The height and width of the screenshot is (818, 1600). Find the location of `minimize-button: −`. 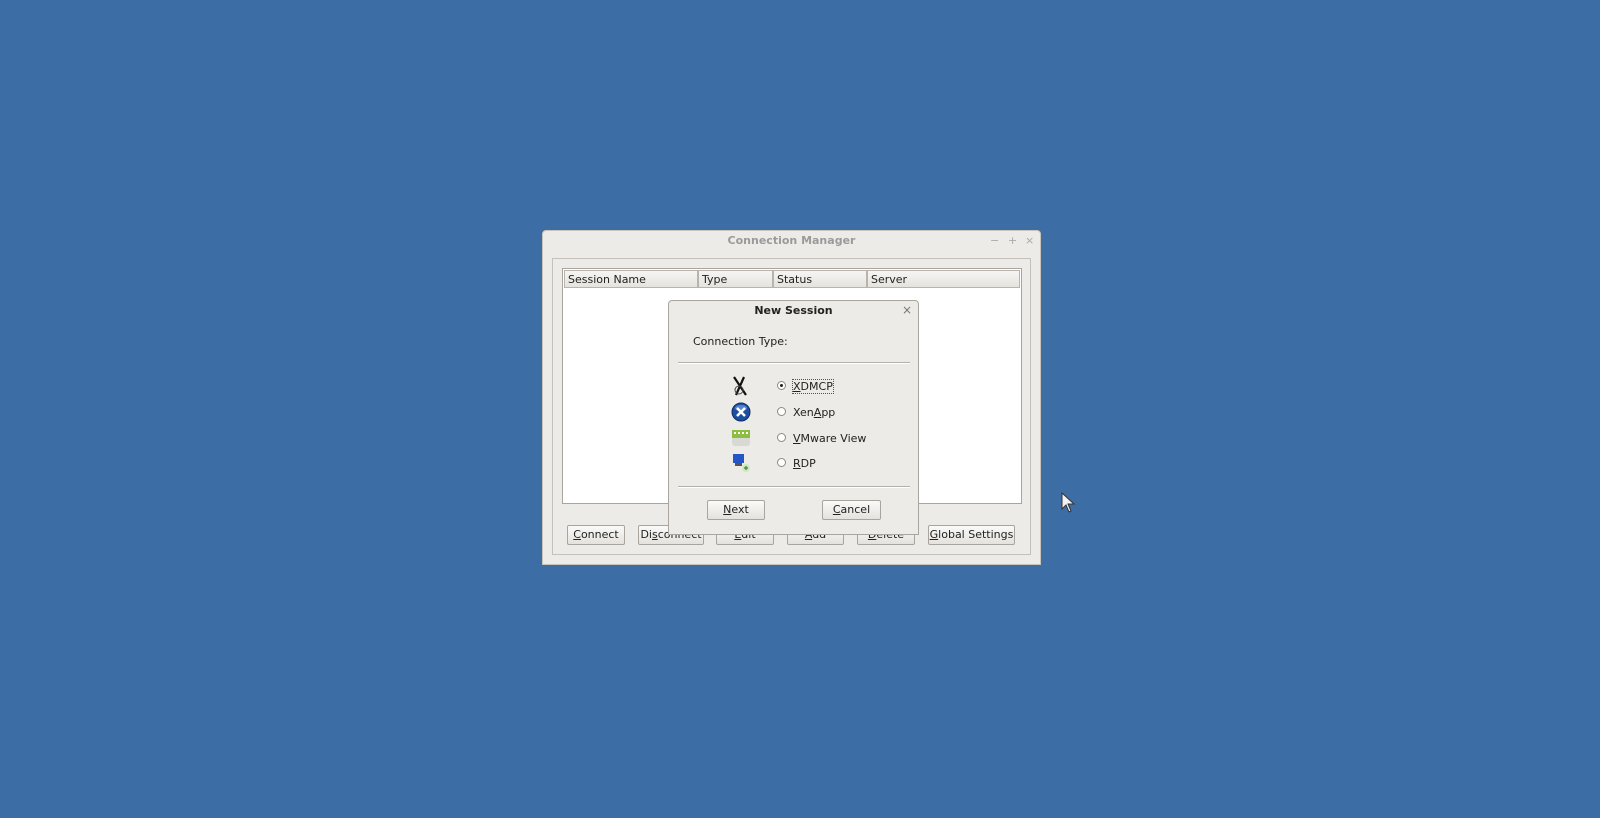

minimize-button: − is located at coordinates (994, 240).